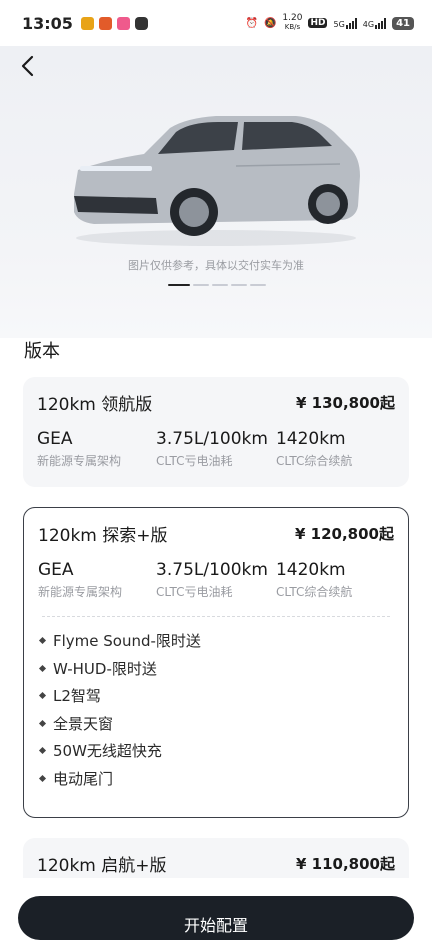 Image resolution: width=432 pixels, height=940 pixels. What do you see at coordinates (217, 181) in the screenshot?
I see `car-image` at bounding box center [217, 181].